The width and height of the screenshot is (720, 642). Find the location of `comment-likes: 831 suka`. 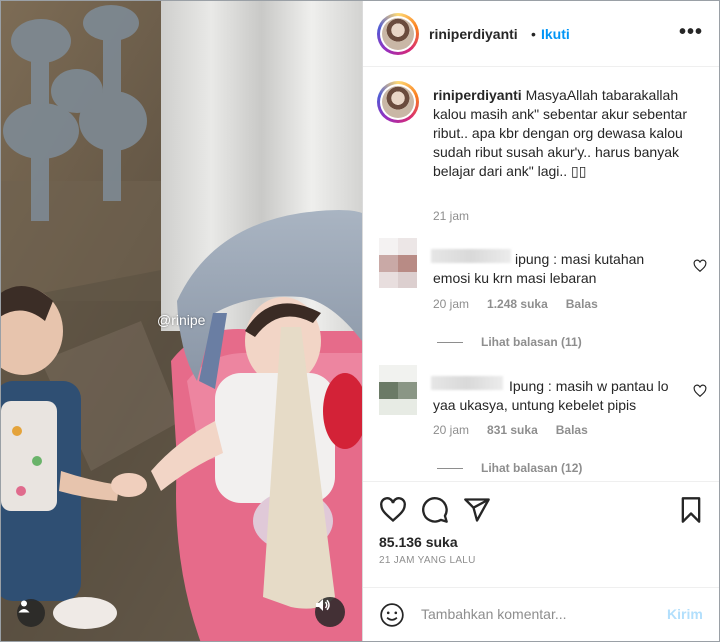

comment-likes: 831 suka is located at coordinates (512, 430).